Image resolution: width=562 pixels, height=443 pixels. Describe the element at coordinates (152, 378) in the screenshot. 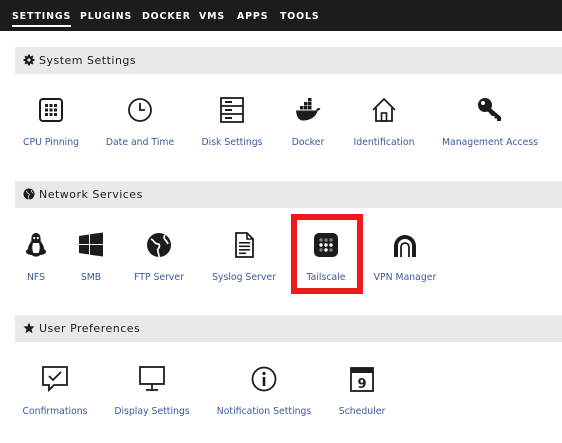

I see `monitor-icon` at that location.